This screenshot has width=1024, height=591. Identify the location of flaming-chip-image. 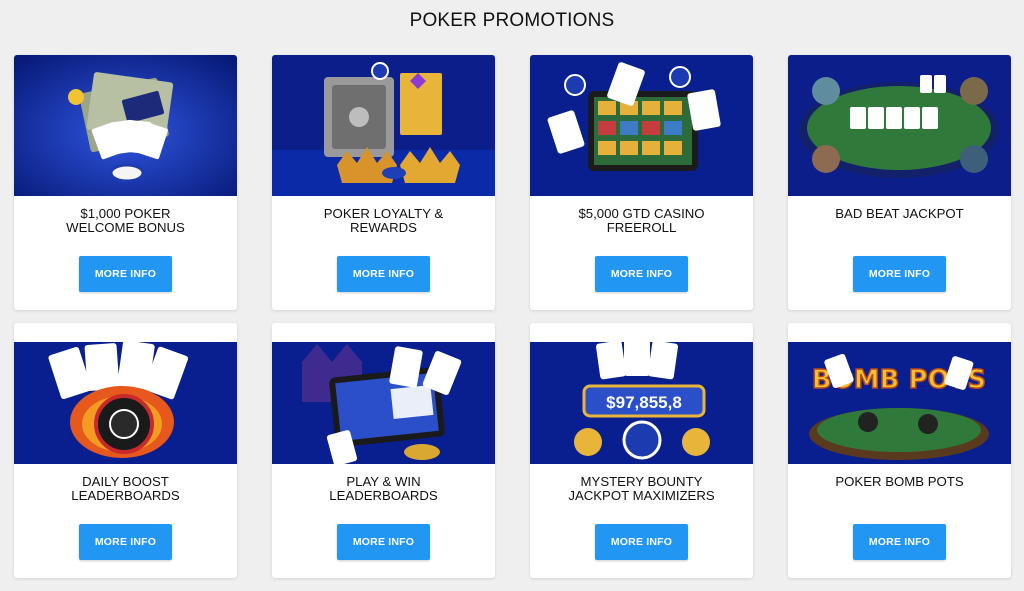
(125, 403).